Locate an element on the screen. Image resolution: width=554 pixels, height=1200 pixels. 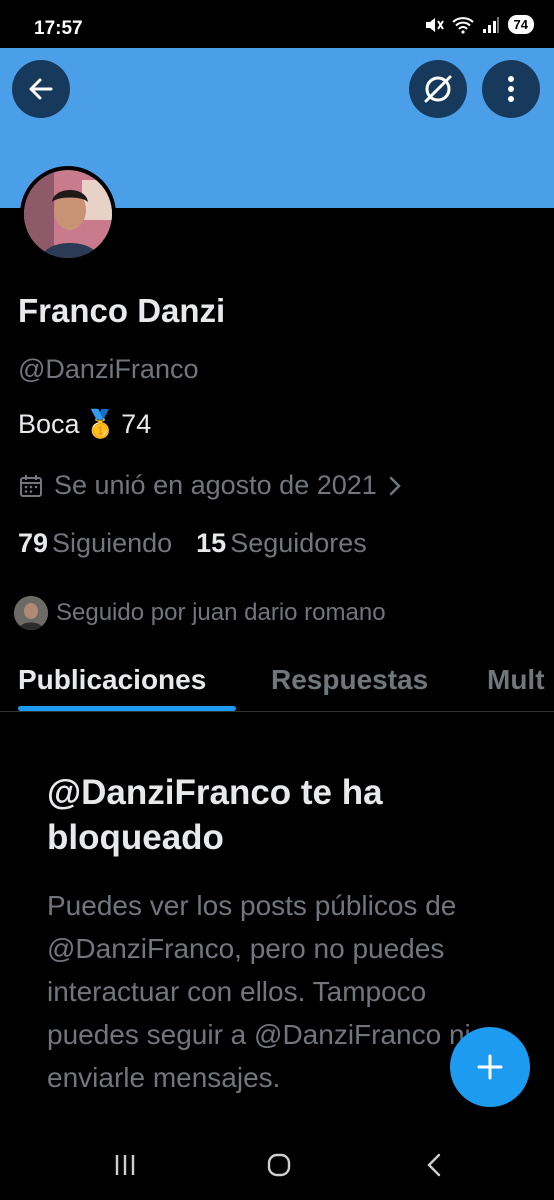
tab-publicaciones: Publicaciones is located at coordinates (112, 680).